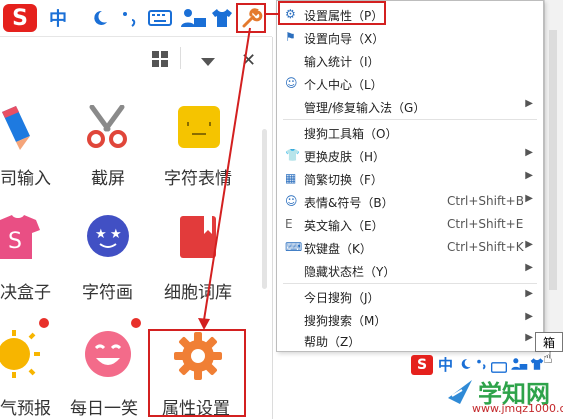  Describe the element at coordinates (238, 171) in the screenshot. I see `annotation-arrow` at that location.